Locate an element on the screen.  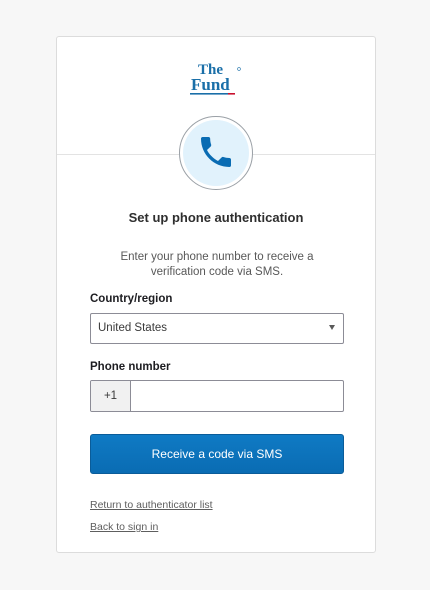
country-label: Country/region is located at coordinates (131, 299).